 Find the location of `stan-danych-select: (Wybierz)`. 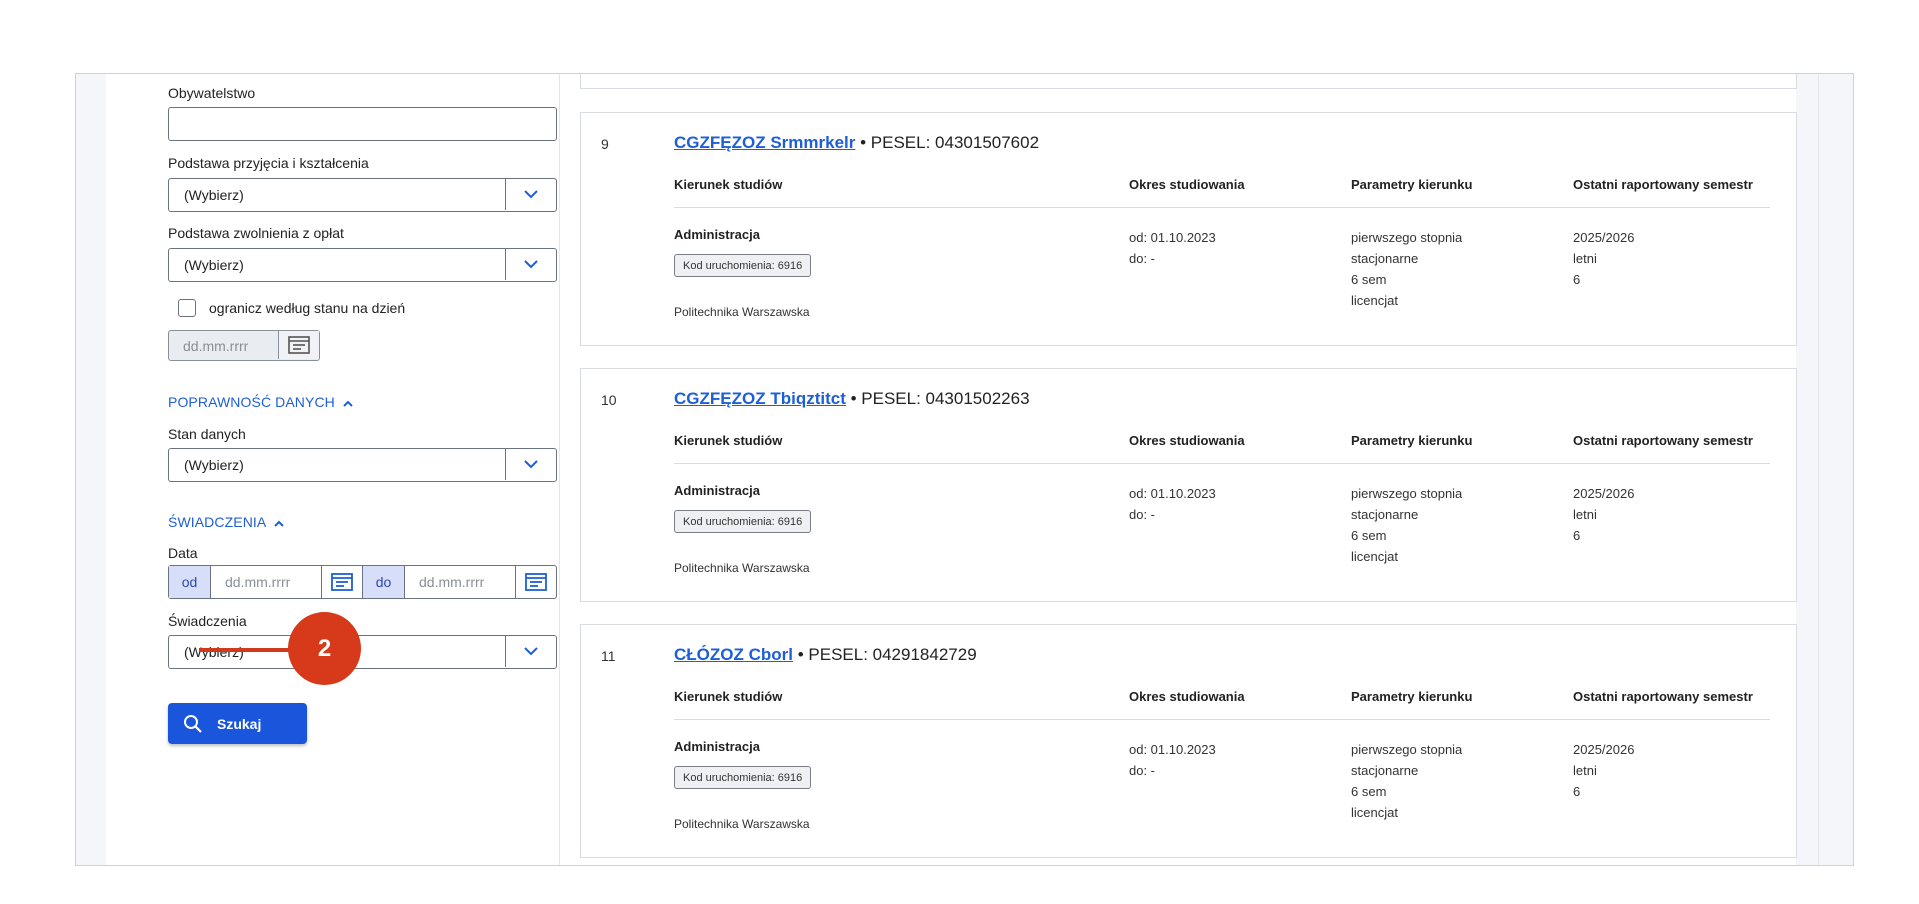

stan-danych-select: (Wybierz) is located at coordinates (362, 465).